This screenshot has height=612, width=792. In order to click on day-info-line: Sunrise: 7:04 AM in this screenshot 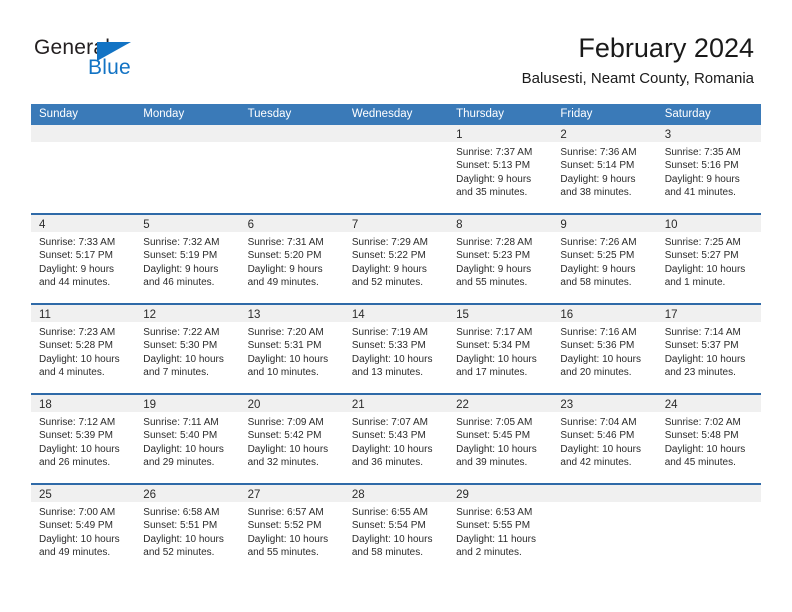, I will do `click(598, 422)`.